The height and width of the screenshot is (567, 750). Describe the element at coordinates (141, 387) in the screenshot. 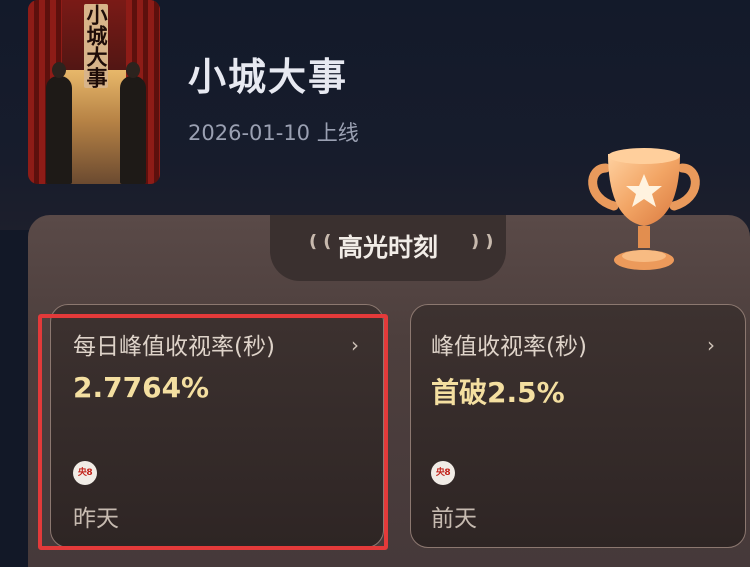

I see `card-value: 2.7764%` at that location.